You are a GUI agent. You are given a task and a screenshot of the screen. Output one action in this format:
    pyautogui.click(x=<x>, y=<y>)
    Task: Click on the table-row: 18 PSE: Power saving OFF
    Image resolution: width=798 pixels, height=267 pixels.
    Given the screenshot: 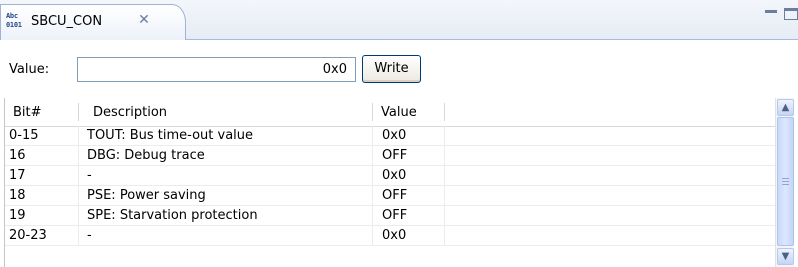 What is the action you would take?
    pyautogui.click(x=392, y=196)
    